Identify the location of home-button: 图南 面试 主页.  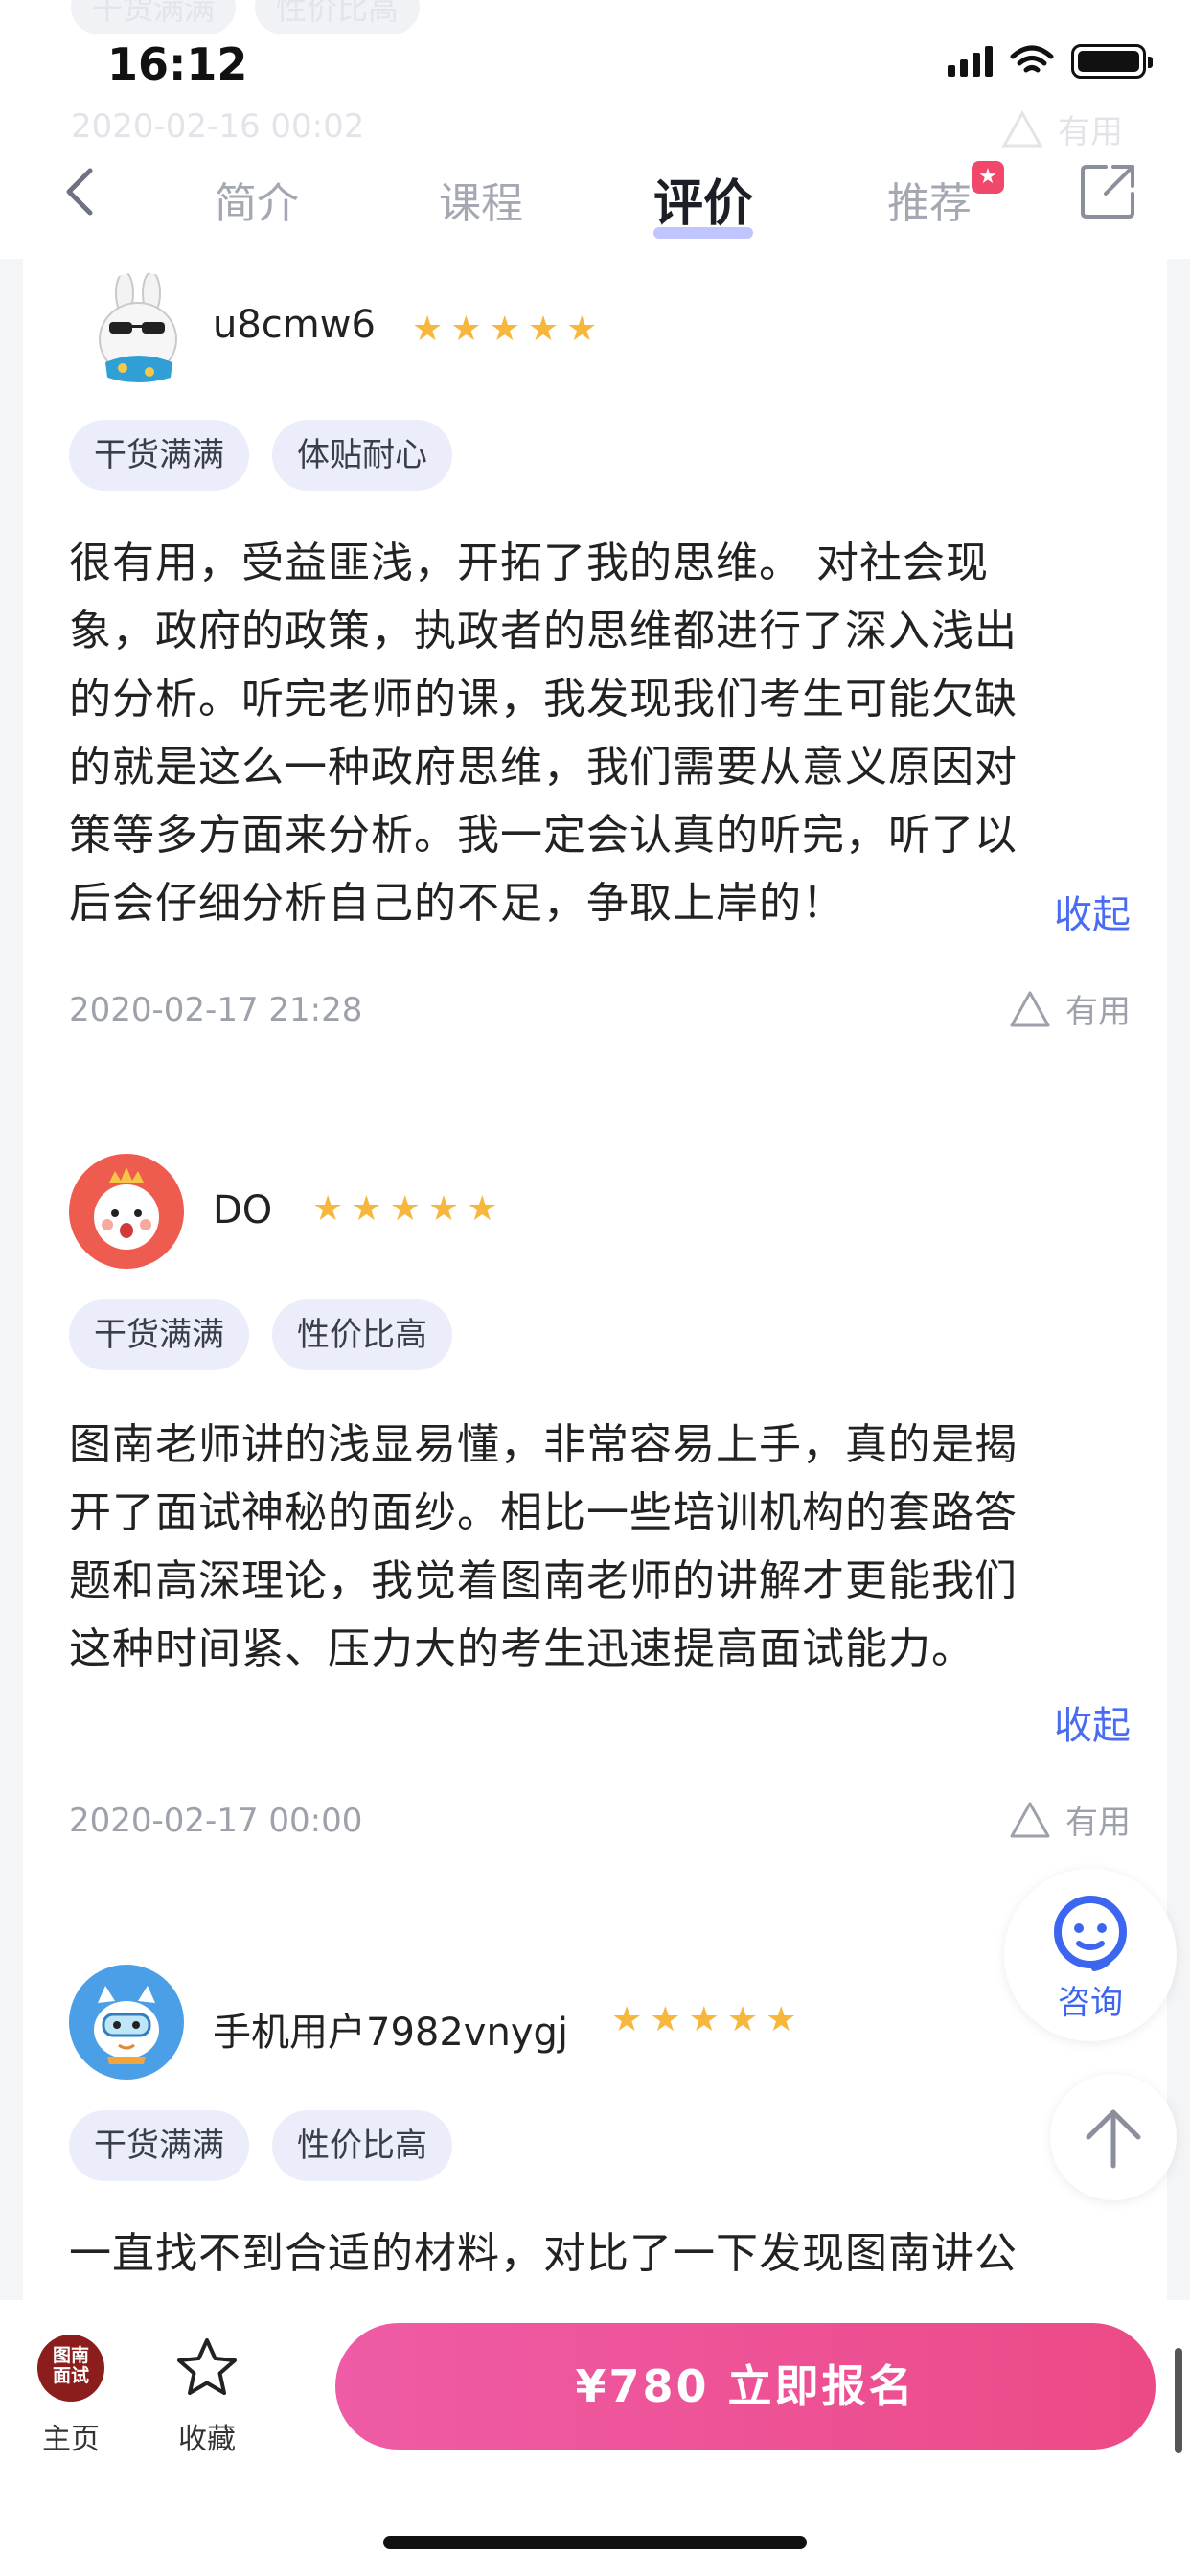
(71, 2395).